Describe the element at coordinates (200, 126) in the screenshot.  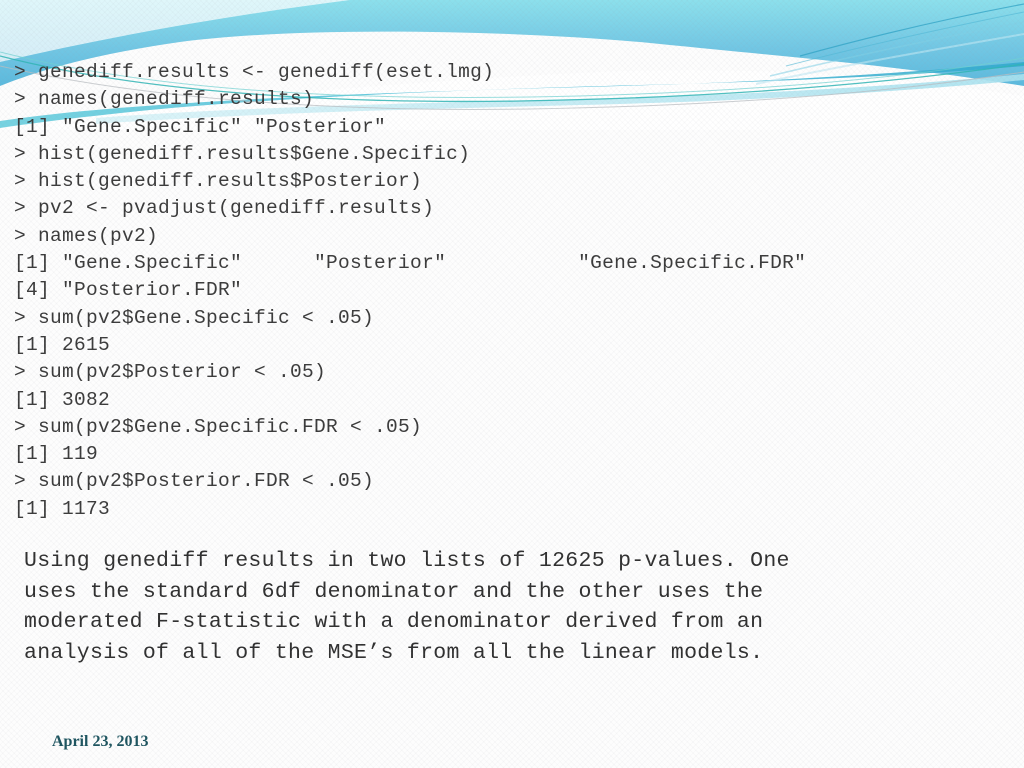
I see `console-line: [1] "Gene.Specific" "Posterior"` at that location.